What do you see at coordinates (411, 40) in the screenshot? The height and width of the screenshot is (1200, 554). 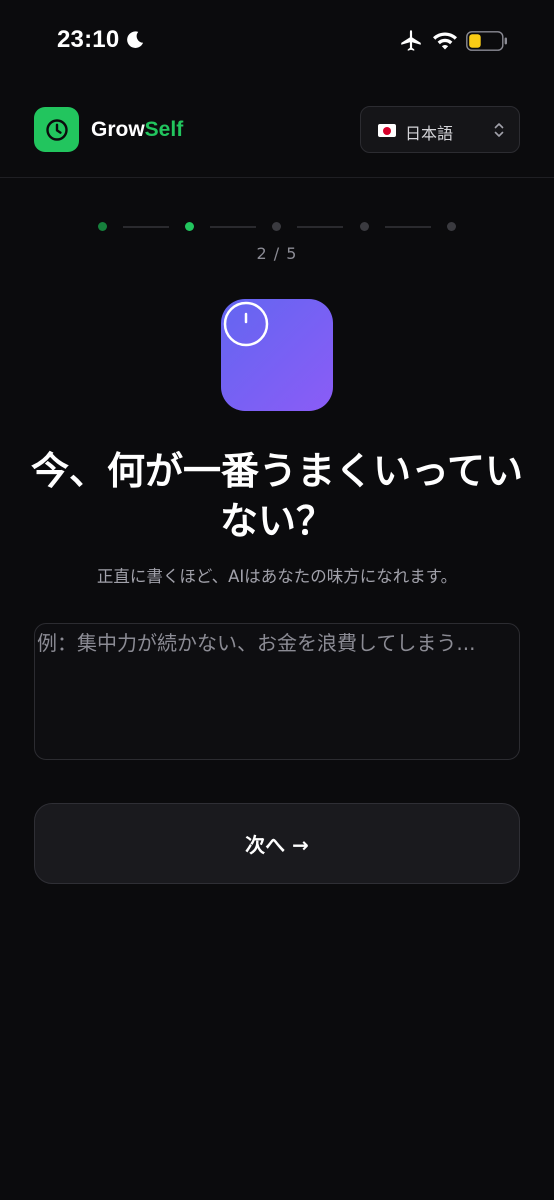 I see `airplane-icon` at bounding box center [411, 40].